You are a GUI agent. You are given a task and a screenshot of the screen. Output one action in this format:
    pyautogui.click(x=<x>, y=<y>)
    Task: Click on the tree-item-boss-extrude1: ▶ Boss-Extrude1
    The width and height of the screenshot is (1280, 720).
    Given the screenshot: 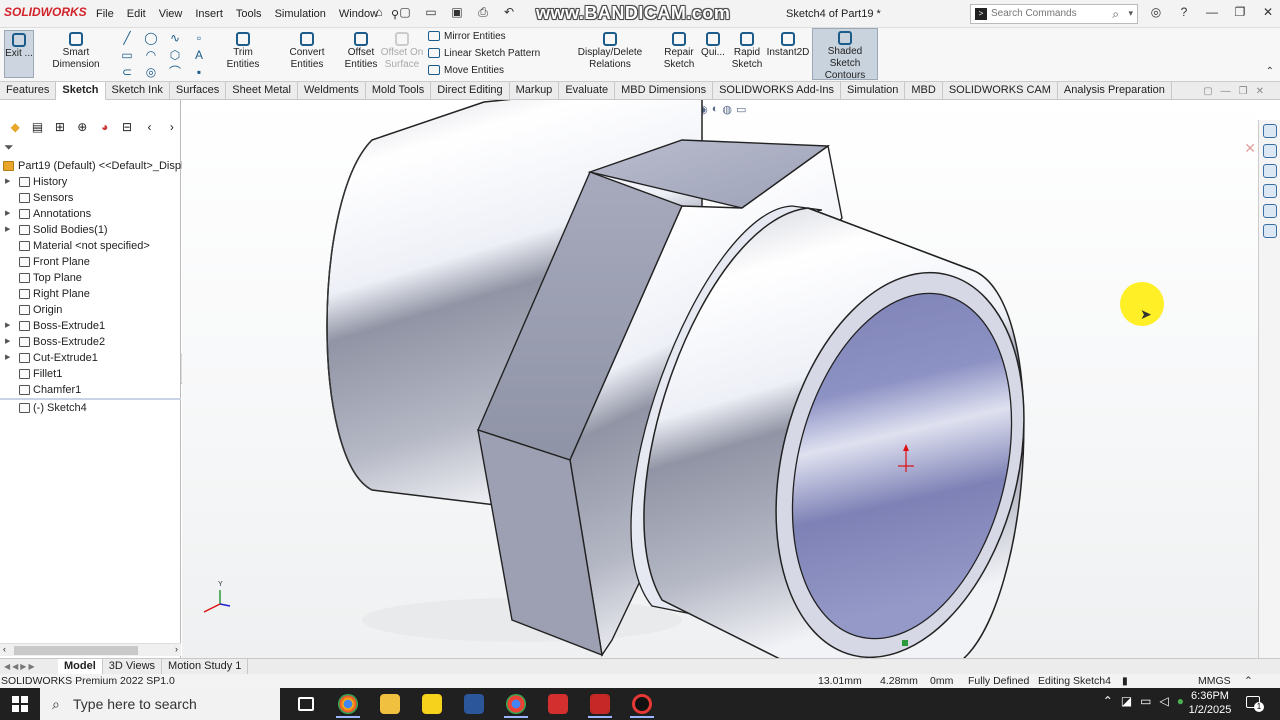 What is the action you would take?
    pyautogui.click(x=90, y=326)
    